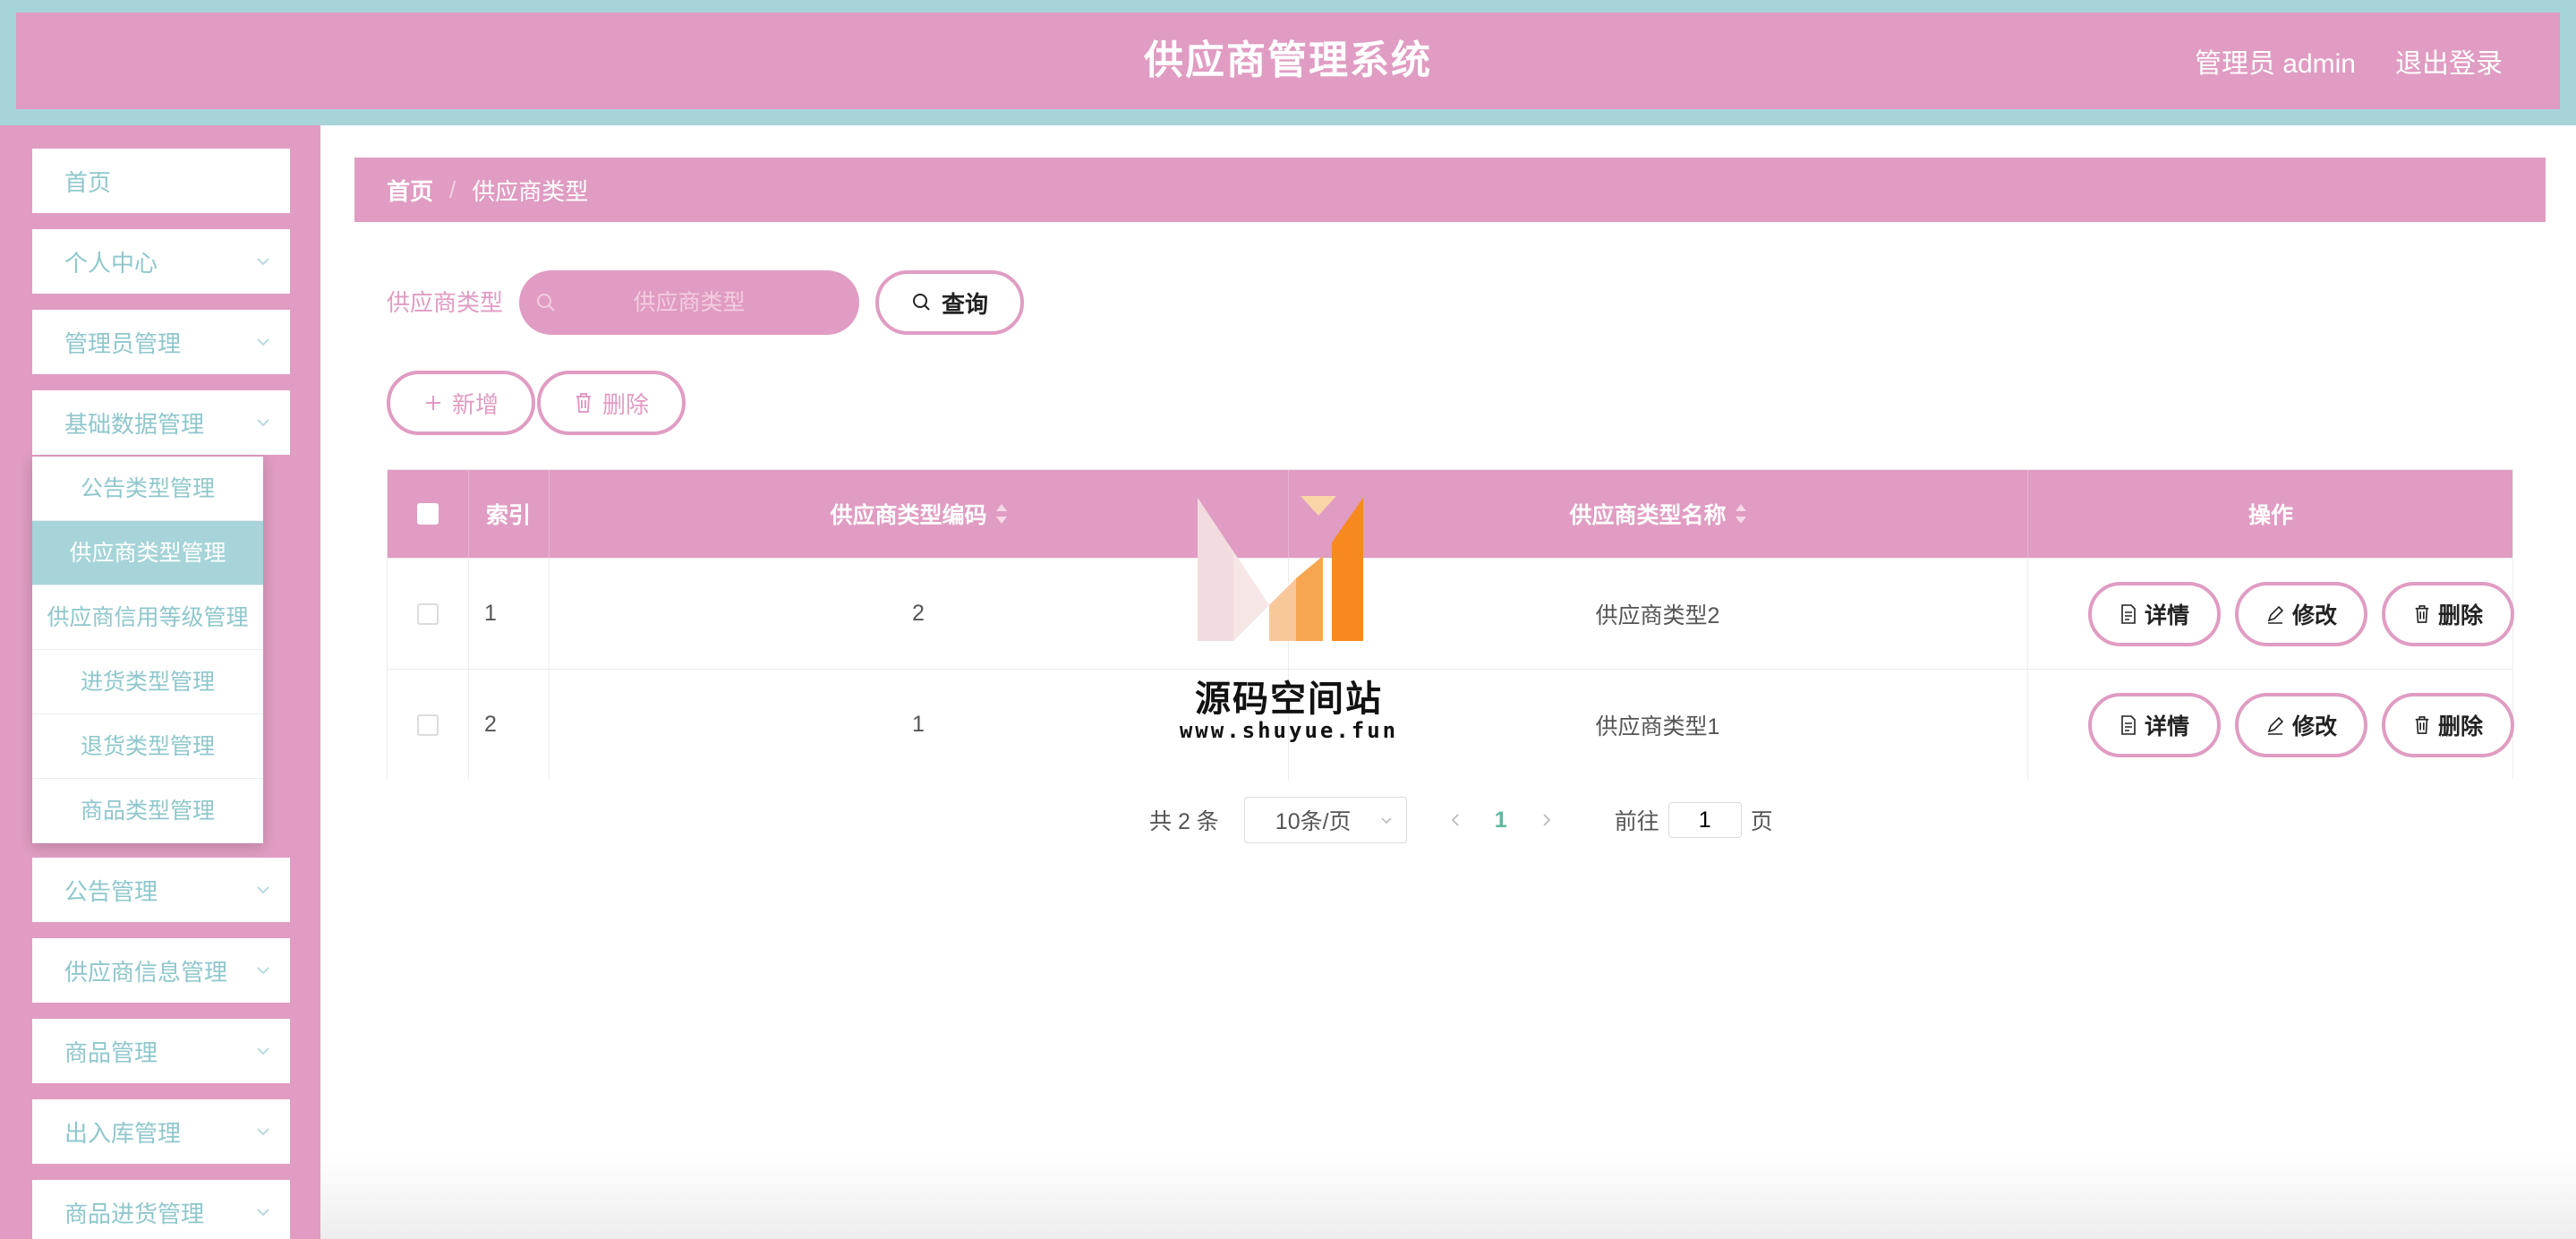  I want to click on top-header: 供应商管理系统 管理员 admin 退出登录, so click(1288, 61).